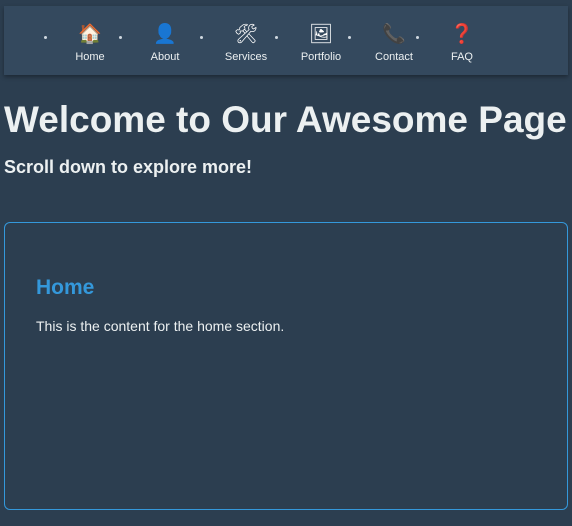  What do you see at coordinates (321, 57) in the screenshot?
I see `nav-item-label: Portfolio` at bounding box center [321, 57].